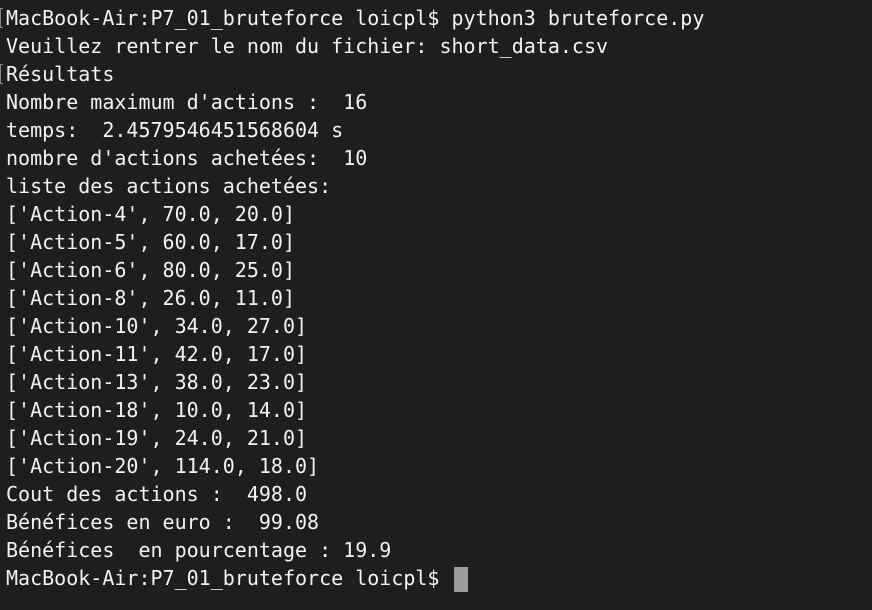 The width and height of the screenshot is (872, 610). Describe the element at coordinates (157, 438) in the screenshot. I see `action-line: ['Action-19', 24.0, 21.0]` at that location.